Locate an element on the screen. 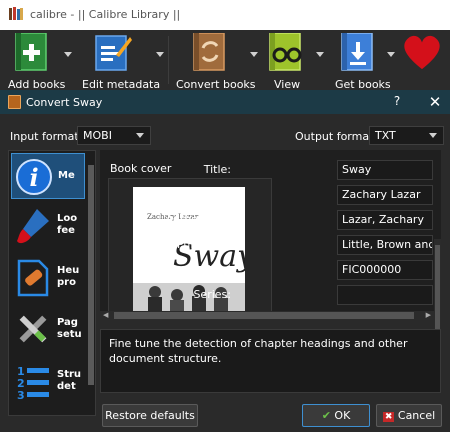 Image resolution: width=450 pixels, height=432 pixels. category-item-structure-detection: 1 2 3 Stru det is located at coordinates (48, 382).